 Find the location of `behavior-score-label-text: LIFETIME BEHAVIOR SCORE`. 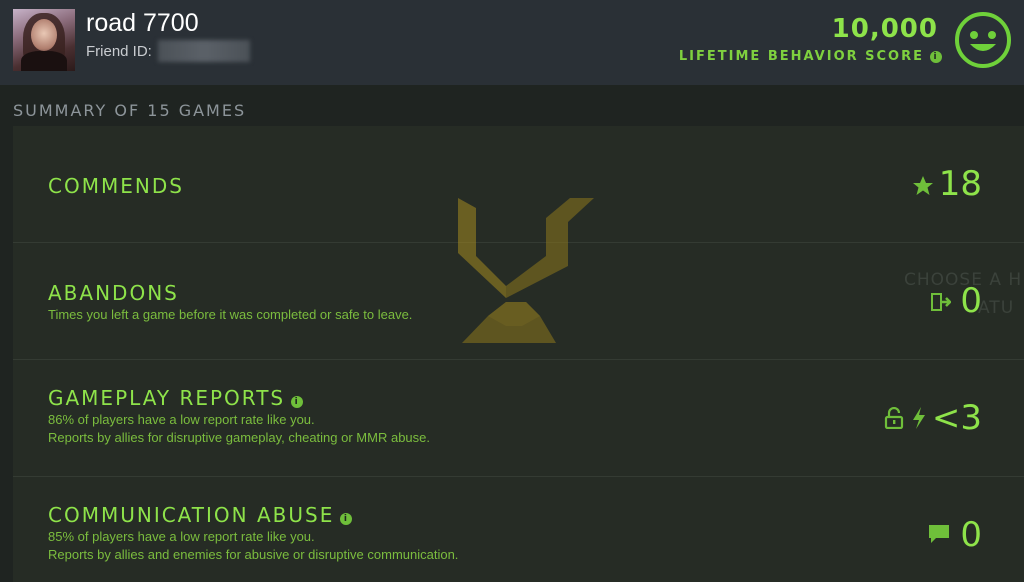

behavior-score-label-text: LIFETIME BEHAVIOR SCORE is located at coordinates (801, 56).